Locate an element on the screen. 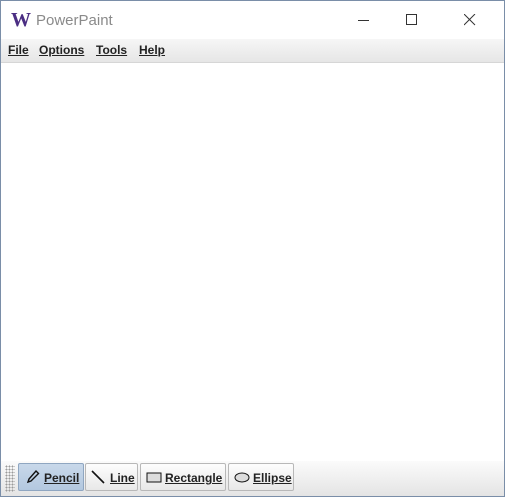 The height and width of the screenshot is (497, 505). menu-tools: Tools is located at coordinates (111, 50).